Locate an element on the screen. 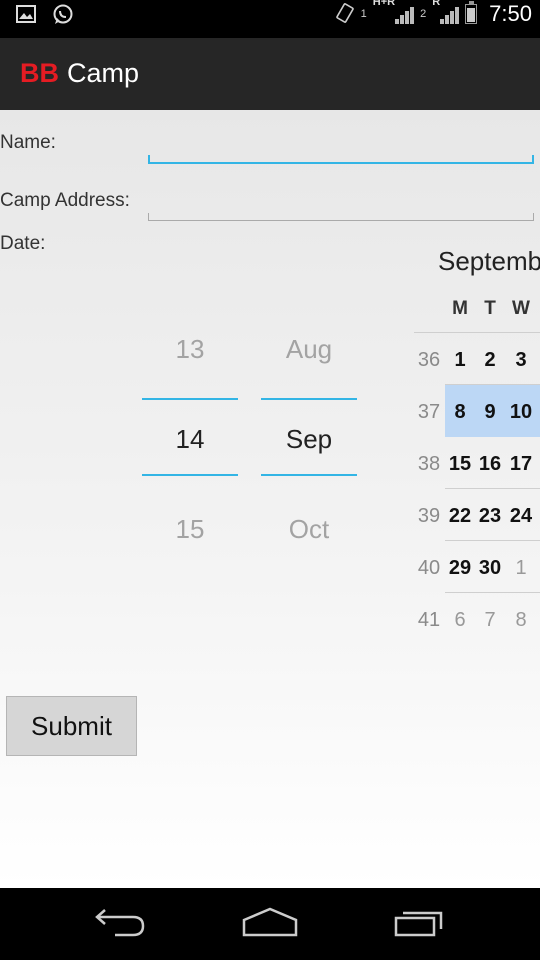  month-picker-bottom-divider is located at coordinates (309, 475).